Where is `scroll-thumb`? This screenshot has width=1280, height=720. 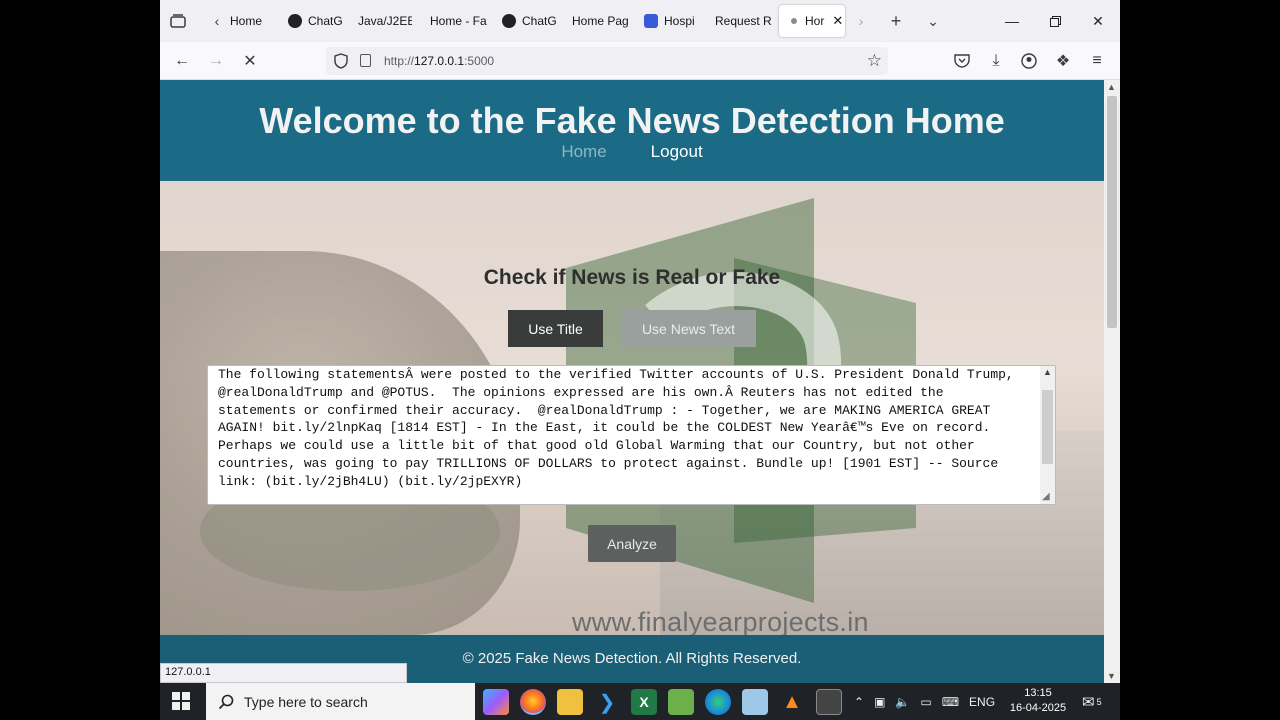
scroll-thumb is located at coordinates (1047, 427).